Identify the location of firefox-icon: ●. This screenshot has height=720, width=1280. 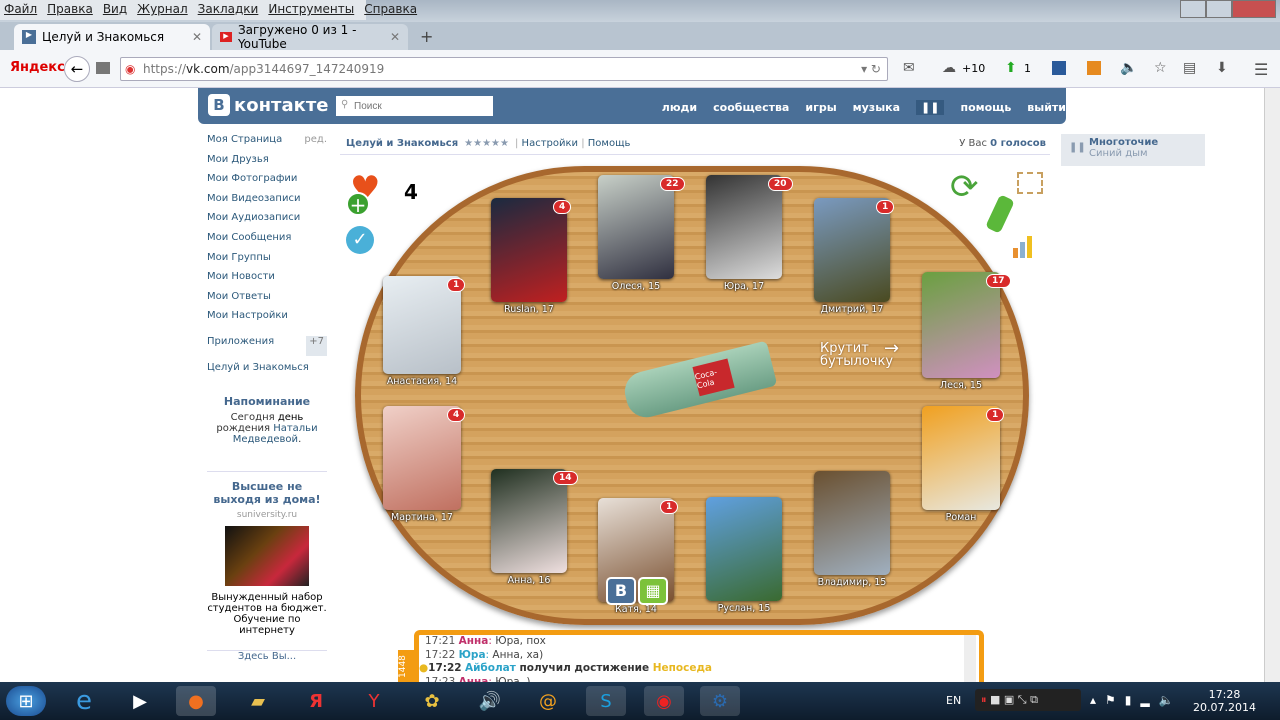
(196, 701).